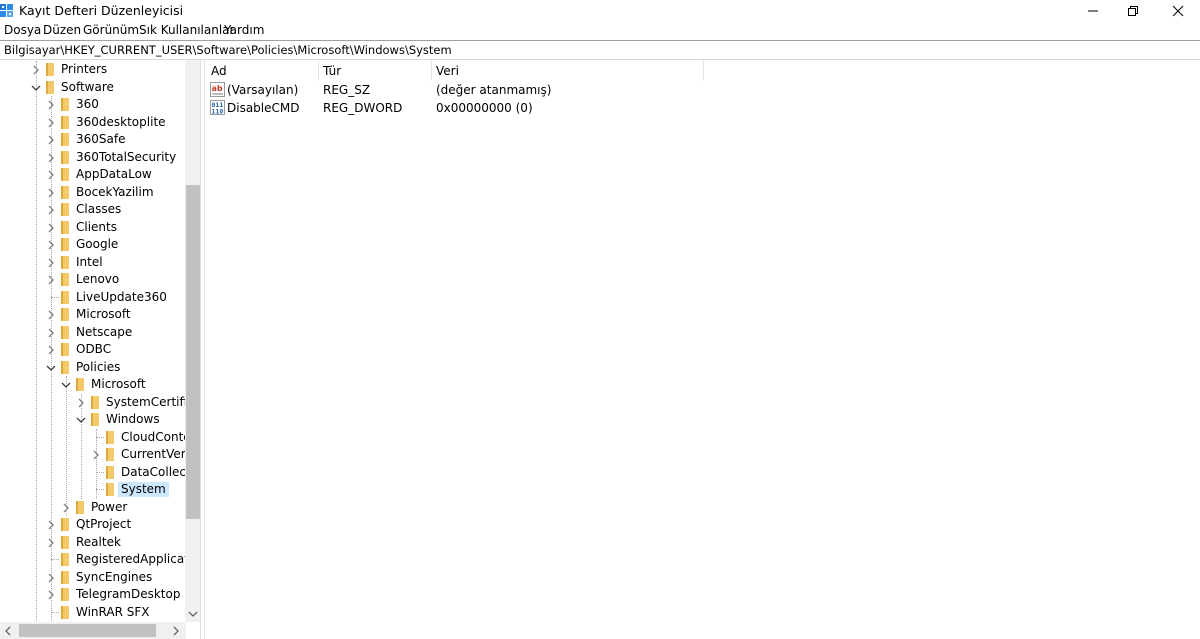 The height and width of the screenshot is (639, 1200). I want to click on restore-button, so click(1133, 11).